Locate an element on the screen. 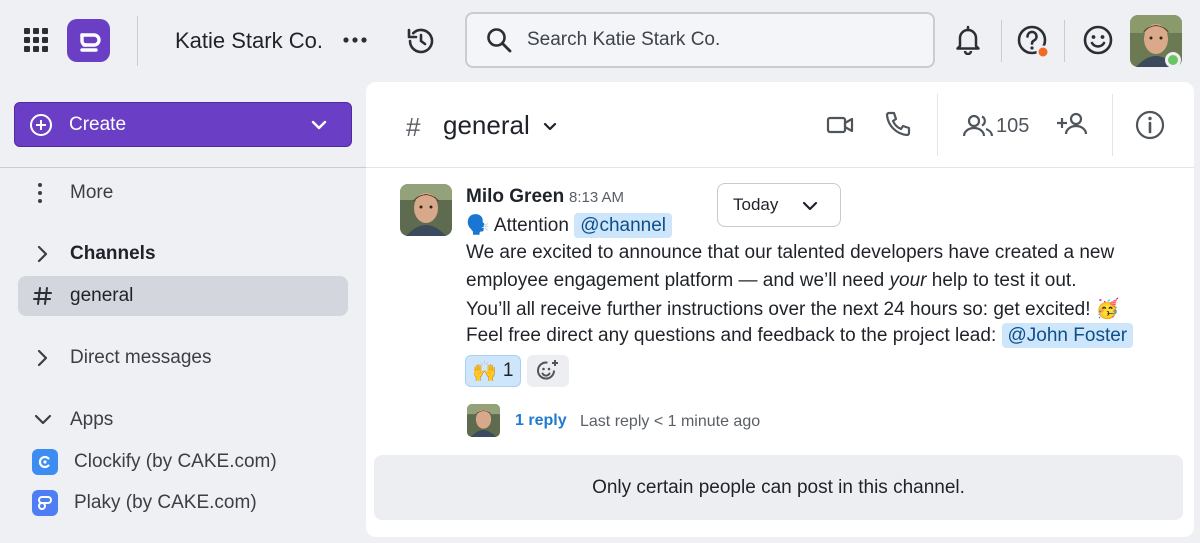 This screenshot has height=543, width=1200. video-call-icon is located at coordinates (840, 125).